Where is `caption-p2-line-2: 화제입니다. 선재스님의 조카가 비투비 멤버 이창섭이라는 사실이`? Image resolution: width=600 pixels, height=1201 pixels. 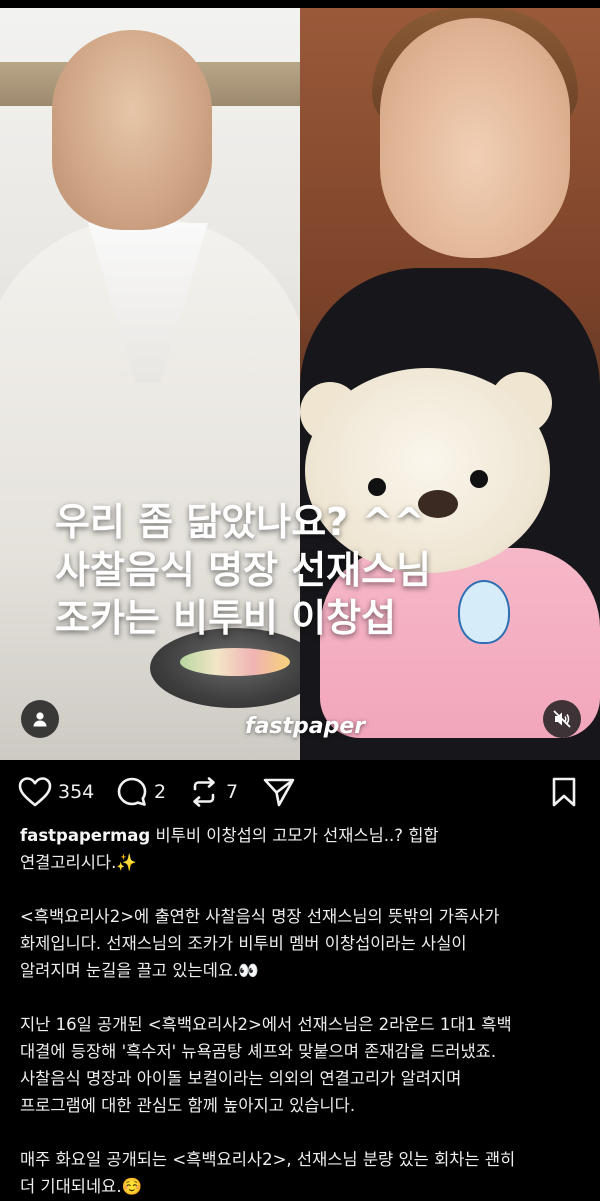
caption-p2-line-2: 화제입니다. 선재스님의 조카가 비투비 멤버 이창섭이라는 사실이 is located at coordinates (243, 943).